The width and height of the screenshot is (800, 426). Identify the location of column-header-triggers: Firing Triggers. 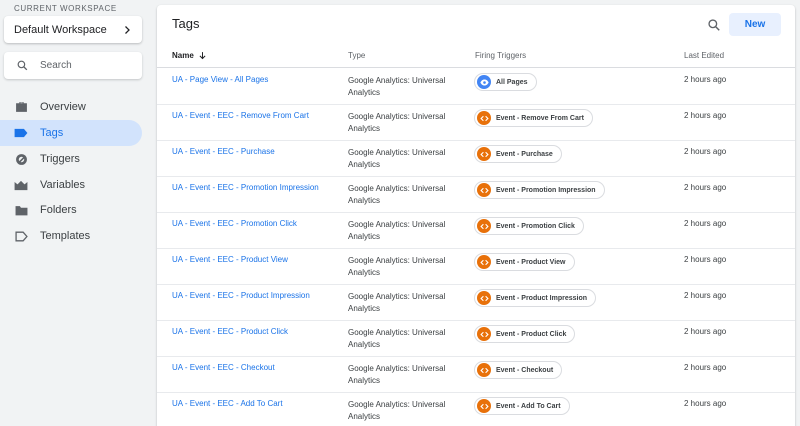
(500, 55).